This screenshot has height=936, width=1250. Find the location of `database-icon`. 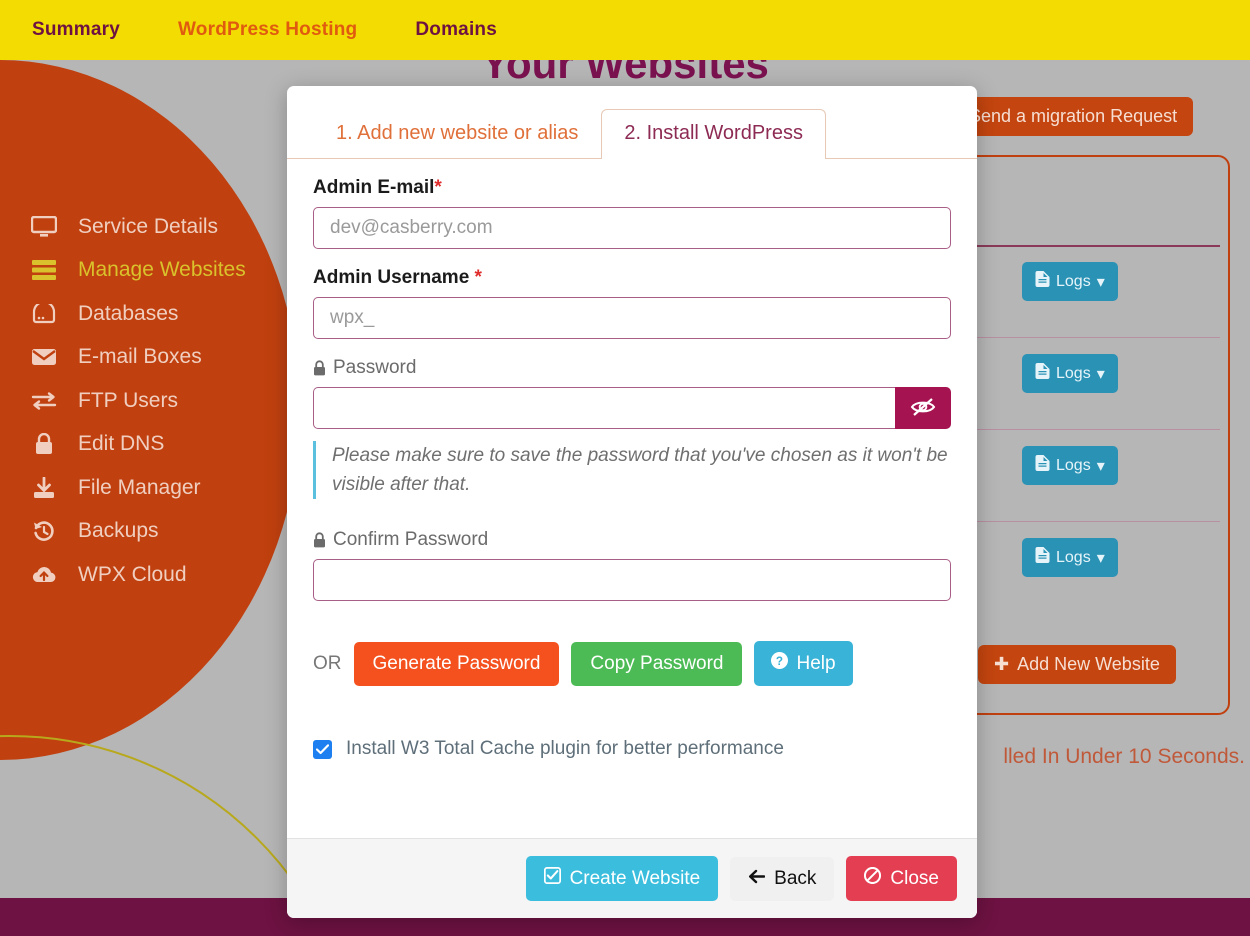

database-icon is located at coordinates (44, 314).